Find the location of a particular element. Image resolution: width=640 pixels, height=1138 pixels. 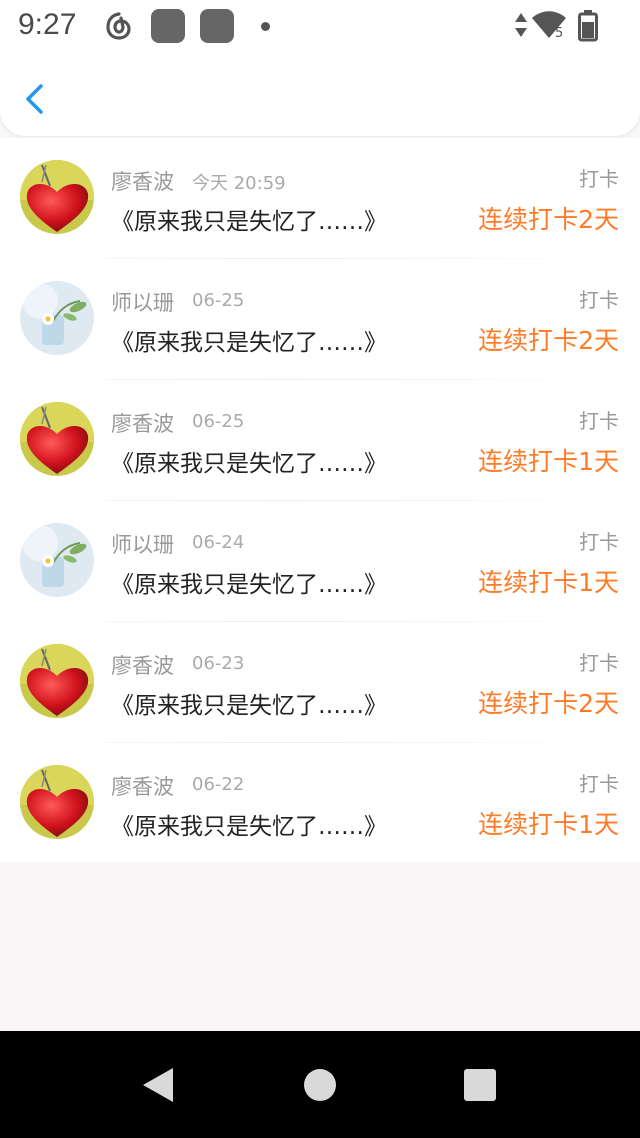

triangle-back-icon is located at coordinates (158, 1085).